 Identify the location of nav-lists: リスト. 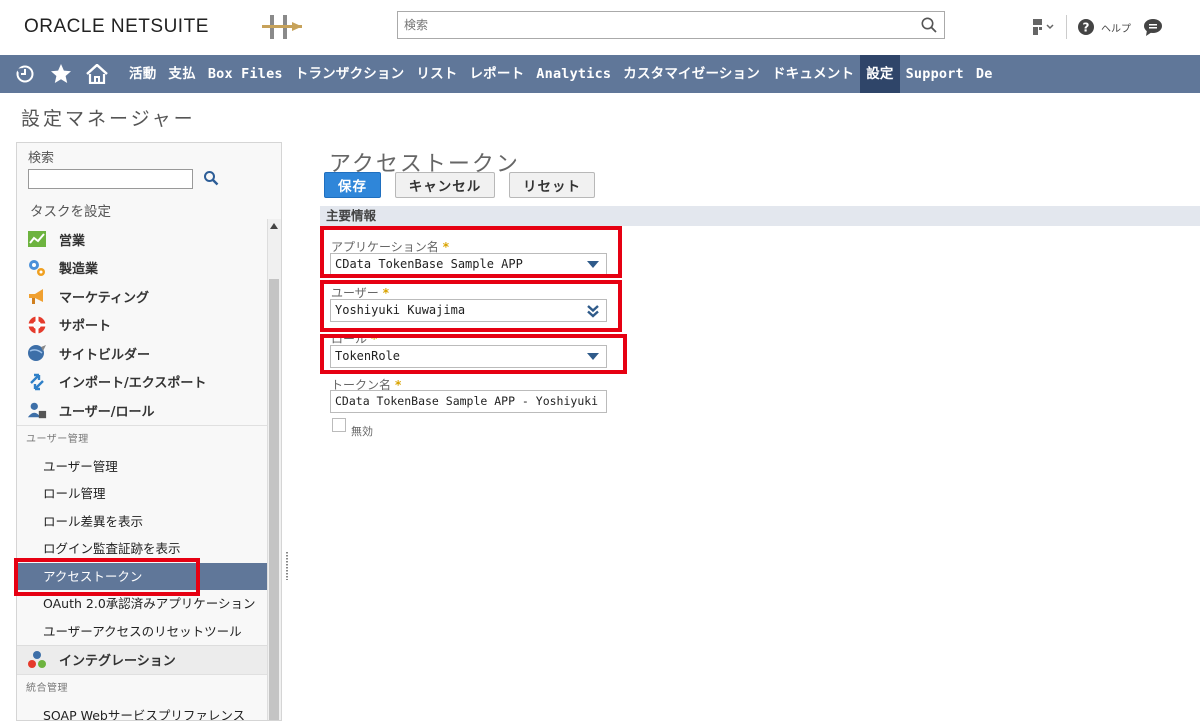
(436, 74).